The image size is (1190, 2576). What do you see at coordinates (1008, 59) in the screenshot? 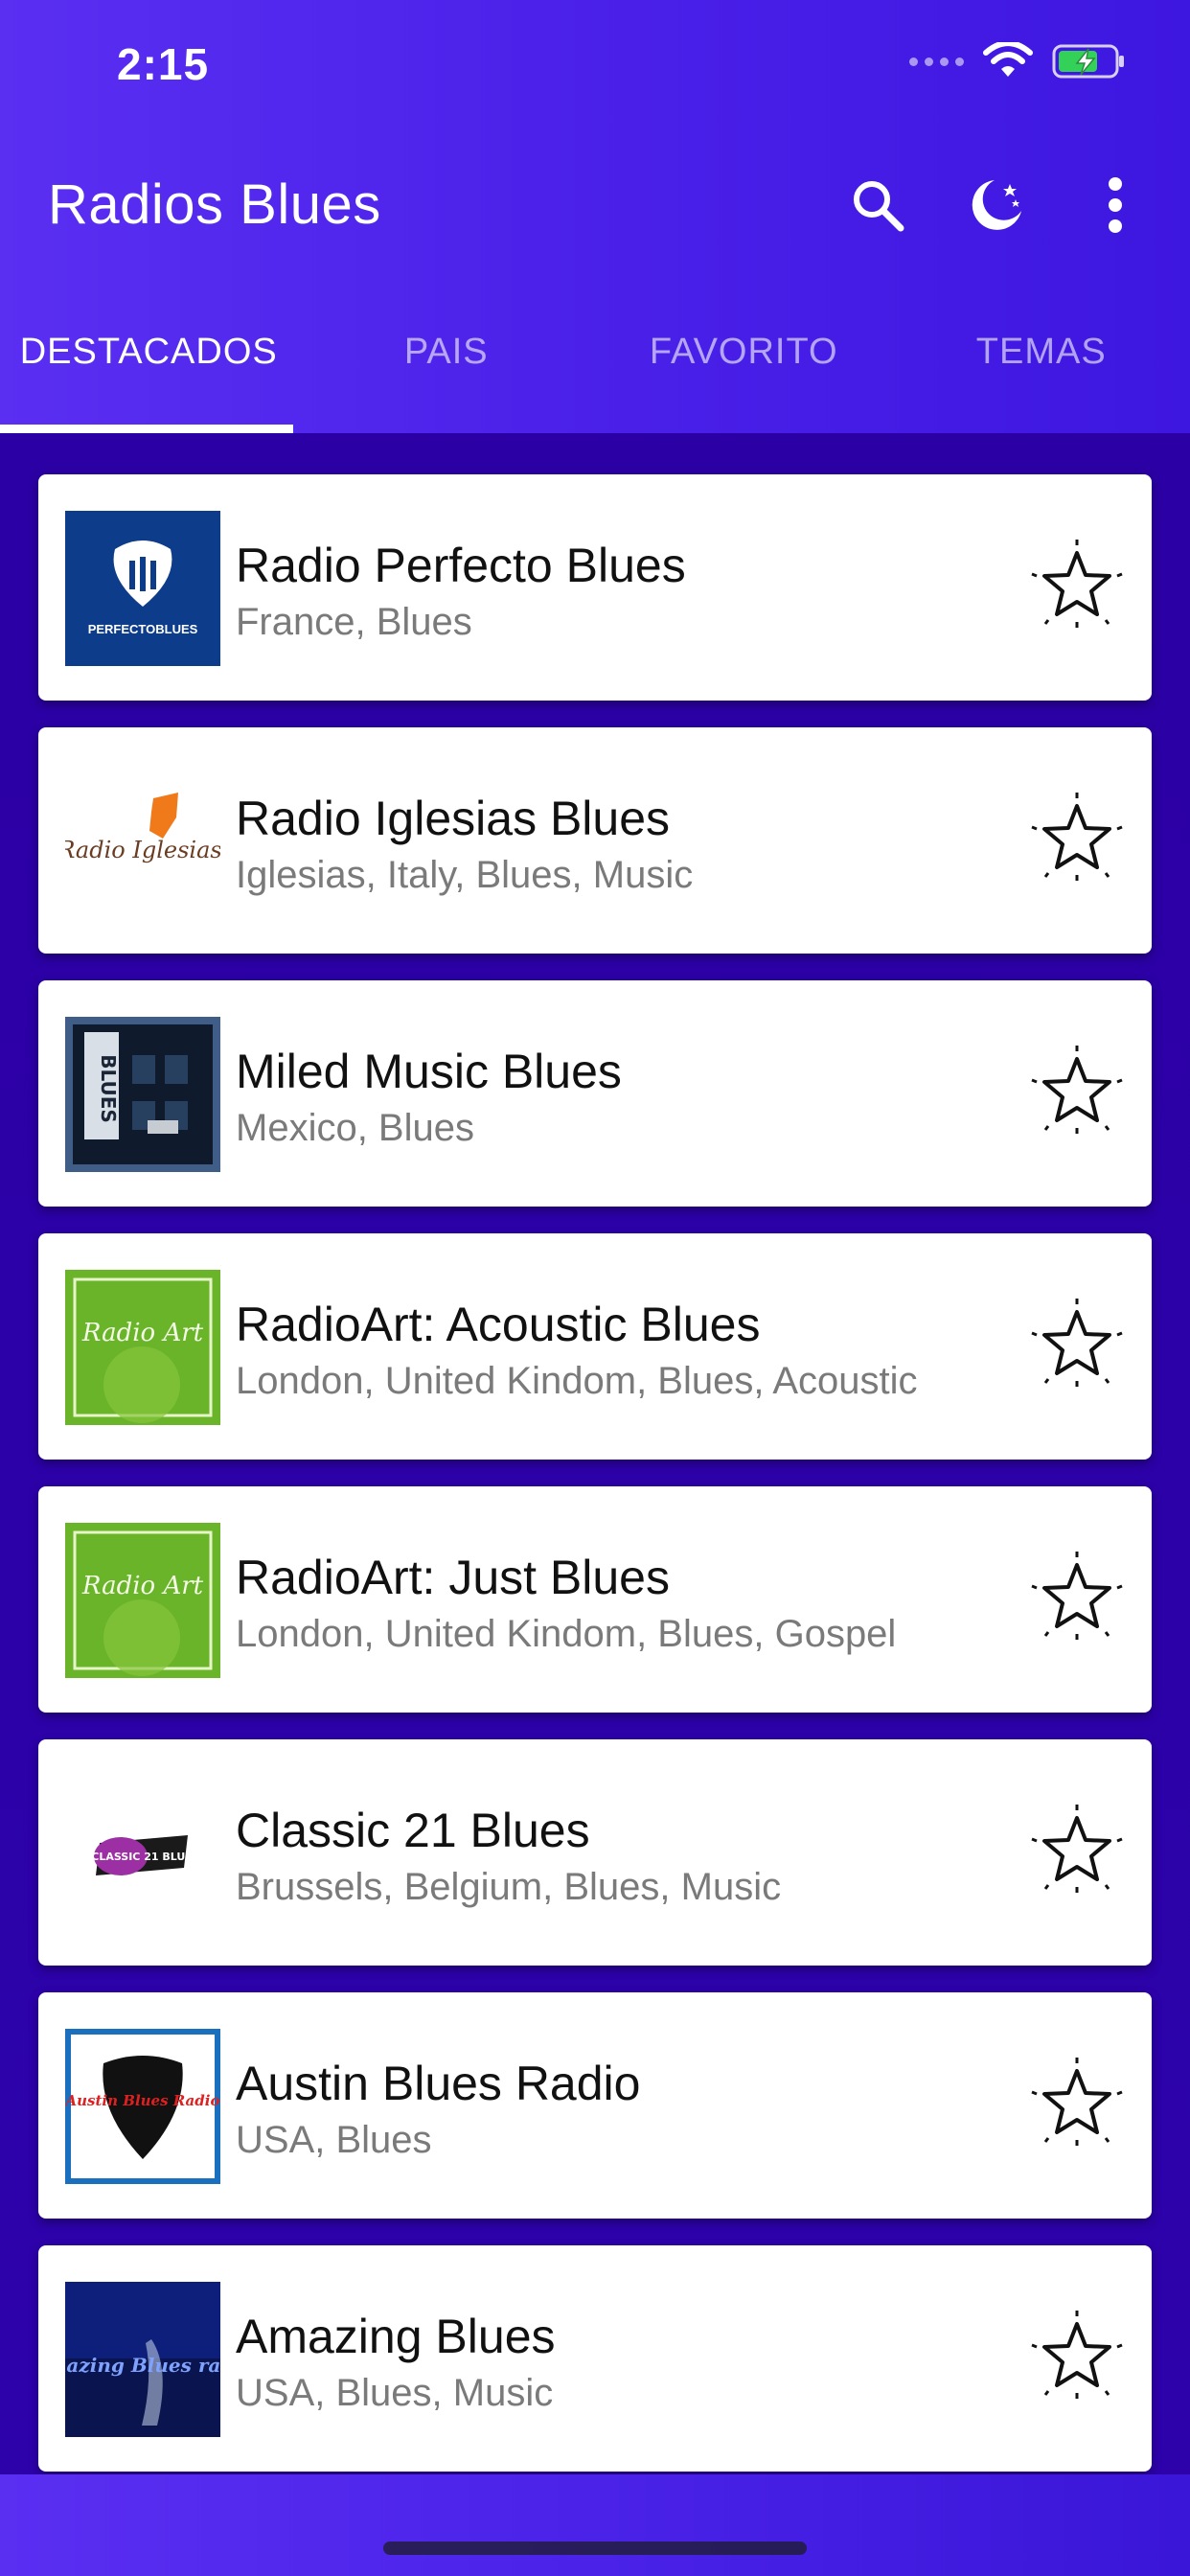
I see `wifi-icon` at bounding box center [1008, 59].